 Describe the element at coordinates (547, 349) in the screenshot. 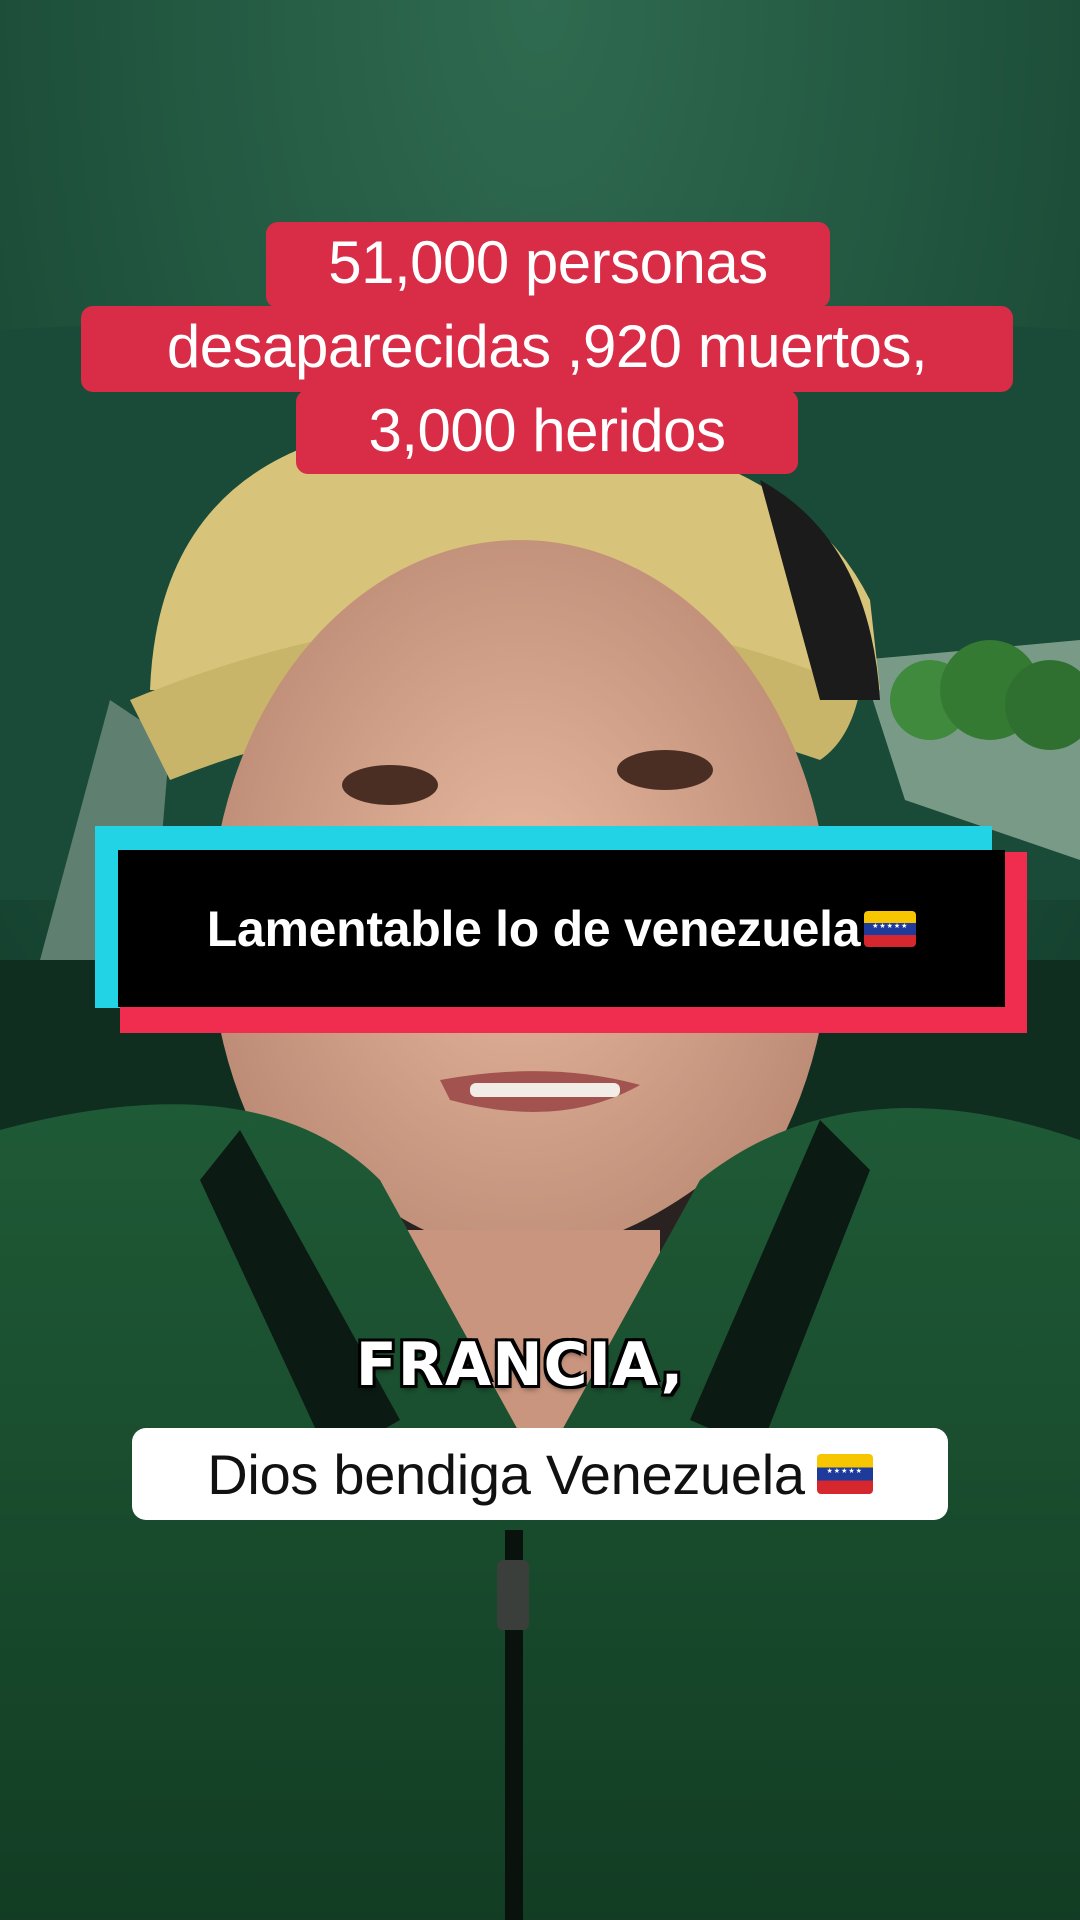

I see `headline-line: desaparecidas ,920 muertos,` at that location.